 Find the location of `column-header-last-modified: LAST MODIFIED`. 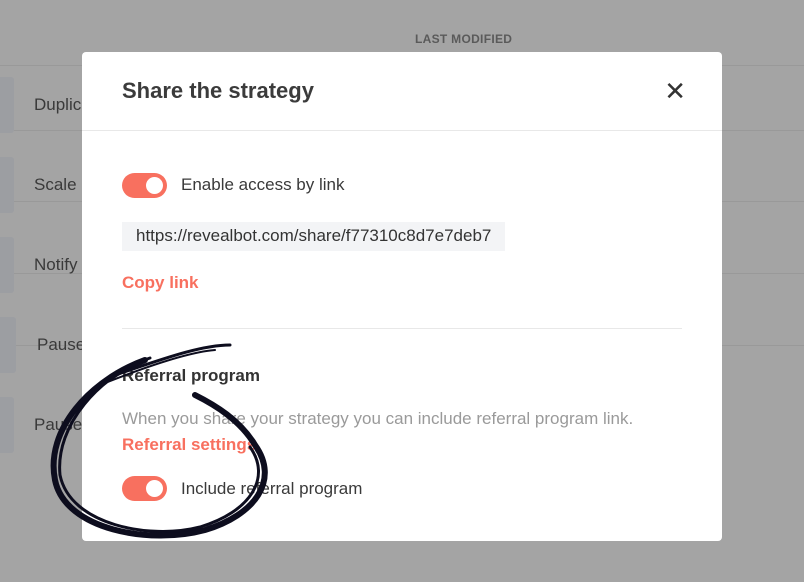

column-header-last-modified: LAST MODIFIED is located at coordinates (464, 39).